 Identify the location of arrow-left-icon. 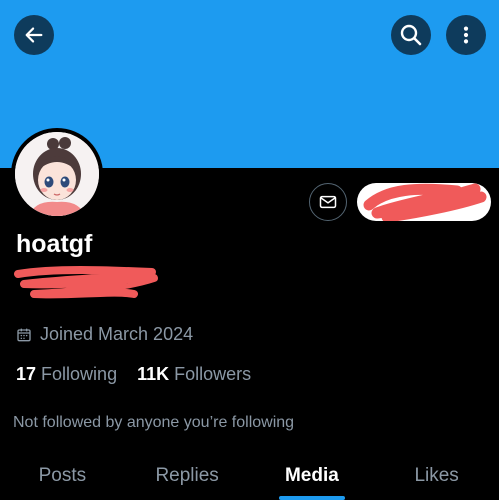
(34, 35).